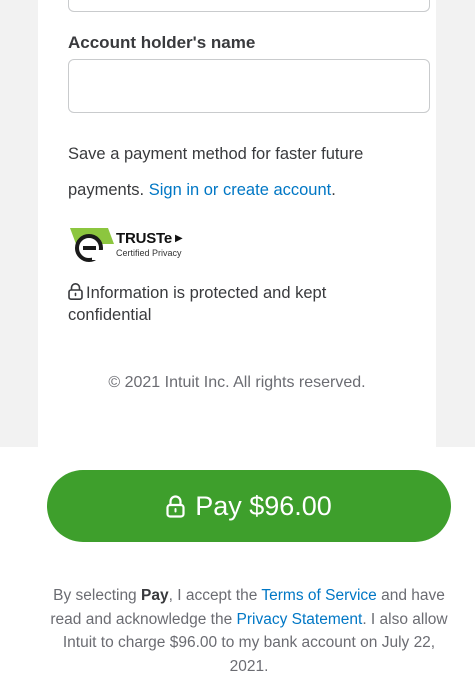 Image resolution: width=475 pixels, height=681 pixels. What do you see at coordinates (333, 190) in the screenshot?
I see `save-payment-period: .` at bounding box center [333, 190].